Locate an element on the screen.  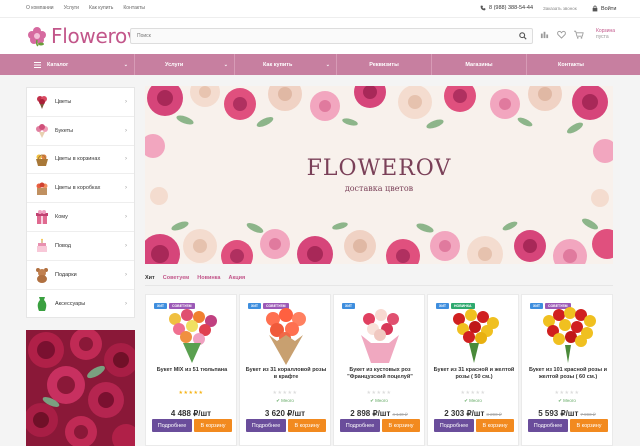
product-price: 3 620 ₽/шт is located at coordinates (285, 413).